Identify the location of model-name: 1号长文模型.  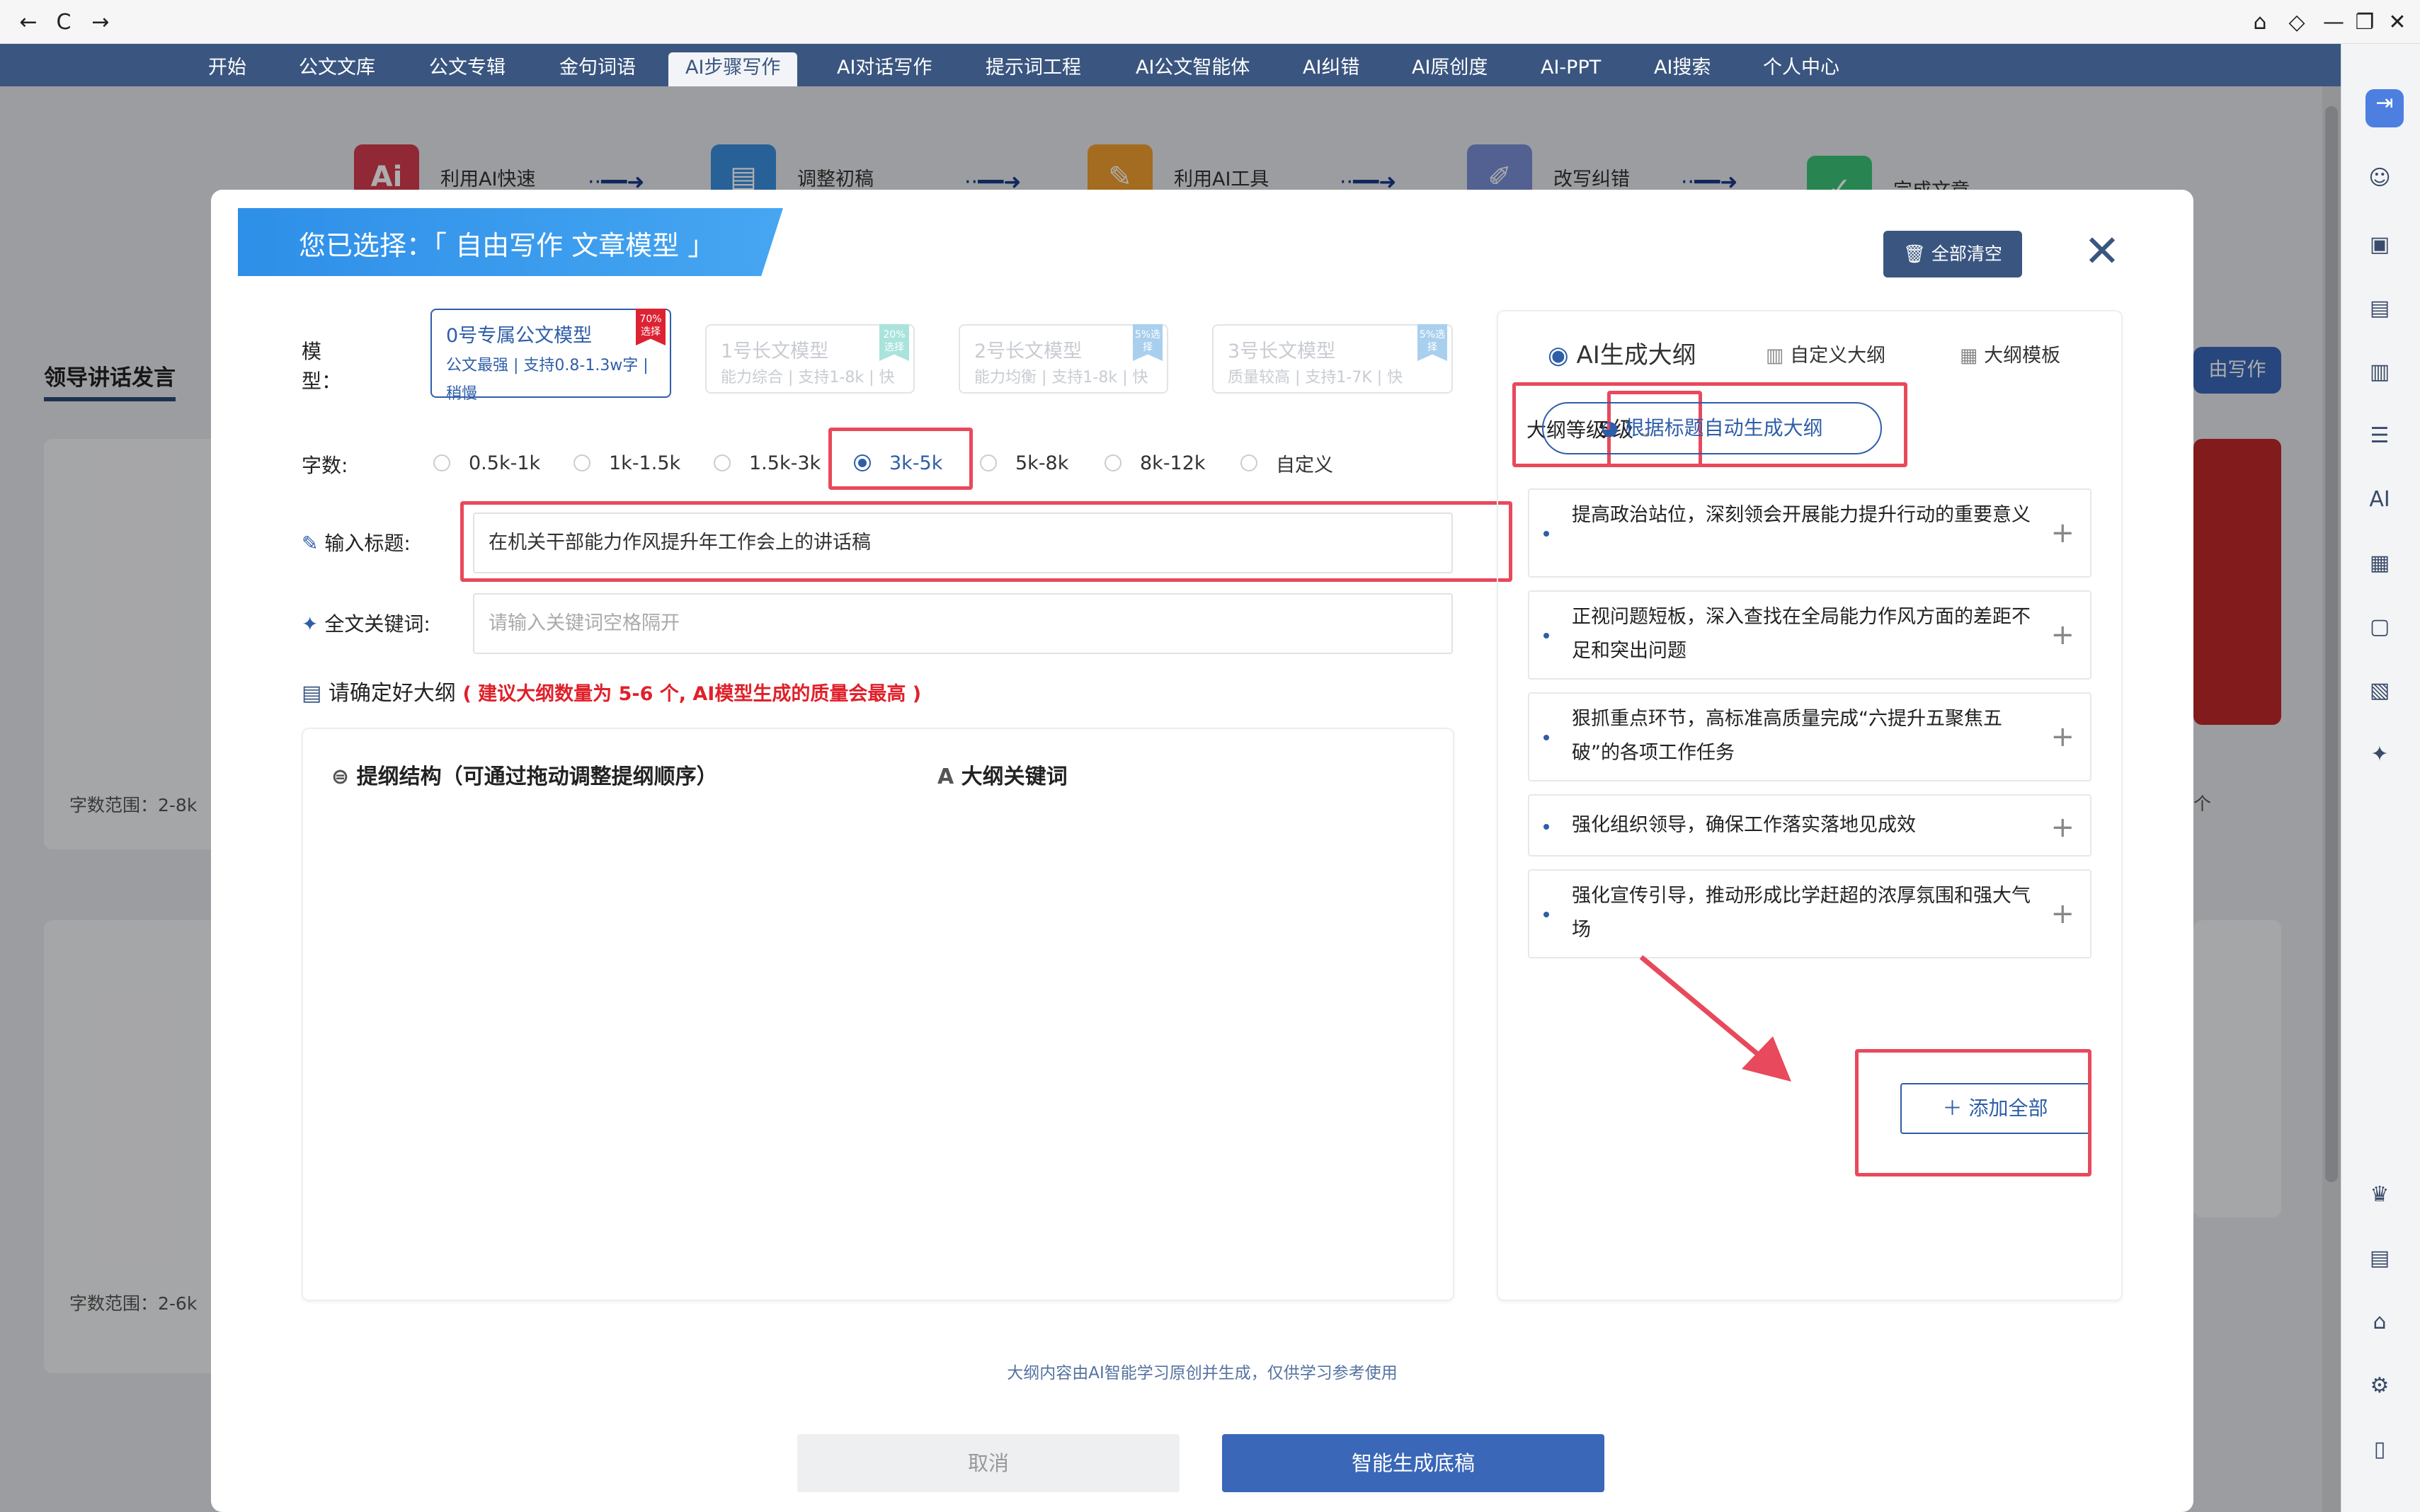
(775, 351).